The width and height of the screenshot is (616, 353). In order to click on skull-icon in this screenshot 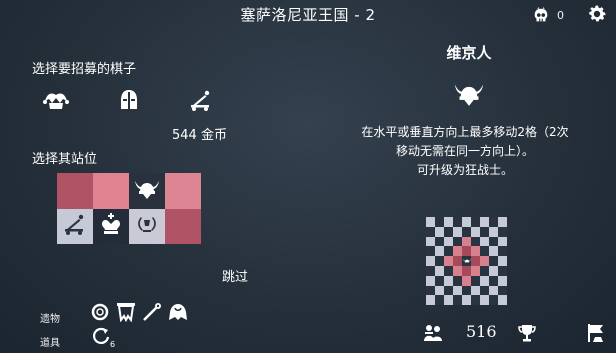, I will do `click(541, 16)`.